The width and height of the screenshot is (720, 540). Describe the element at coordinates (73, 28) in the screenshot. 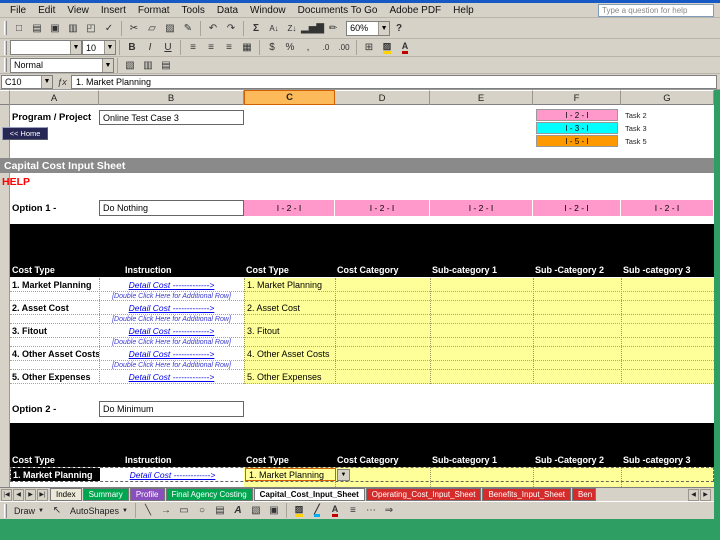

I see `print-icon: ▥` at that location.